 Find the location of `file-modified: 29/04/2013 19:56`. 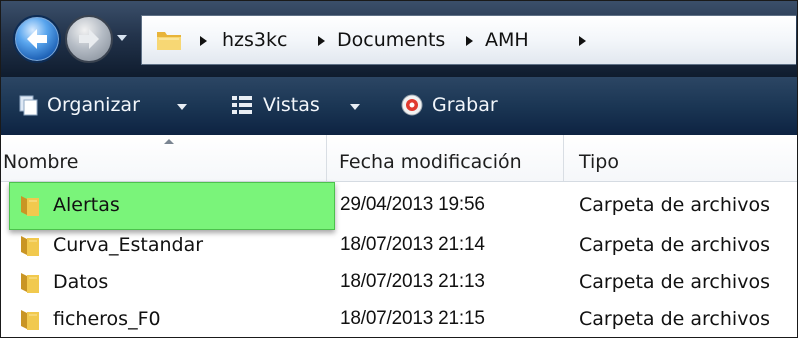

file-modified: 29/04/2013 19:56 is located at coordinates (412, 204).